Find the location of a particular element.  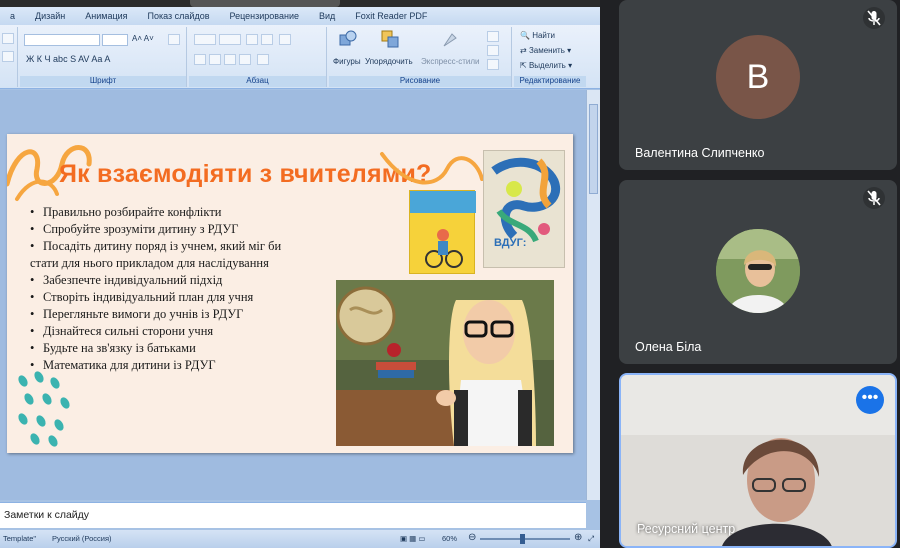

participant-name: Валентина Слипченко is located at coordinates (700, 153).